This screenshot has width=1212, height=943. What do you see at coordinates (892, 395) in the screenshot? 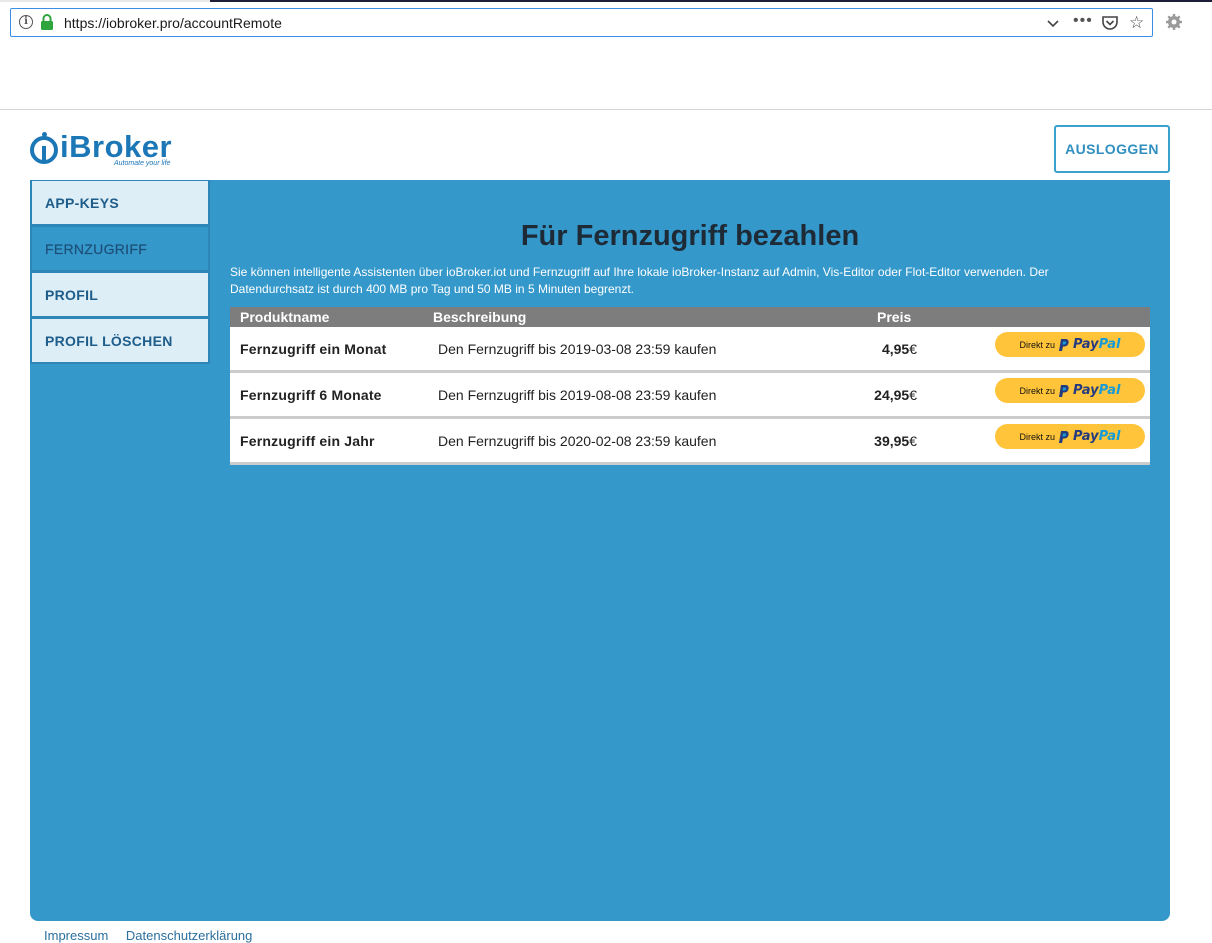
I see `price-value: 24,95` at bounding box center [892, 395].